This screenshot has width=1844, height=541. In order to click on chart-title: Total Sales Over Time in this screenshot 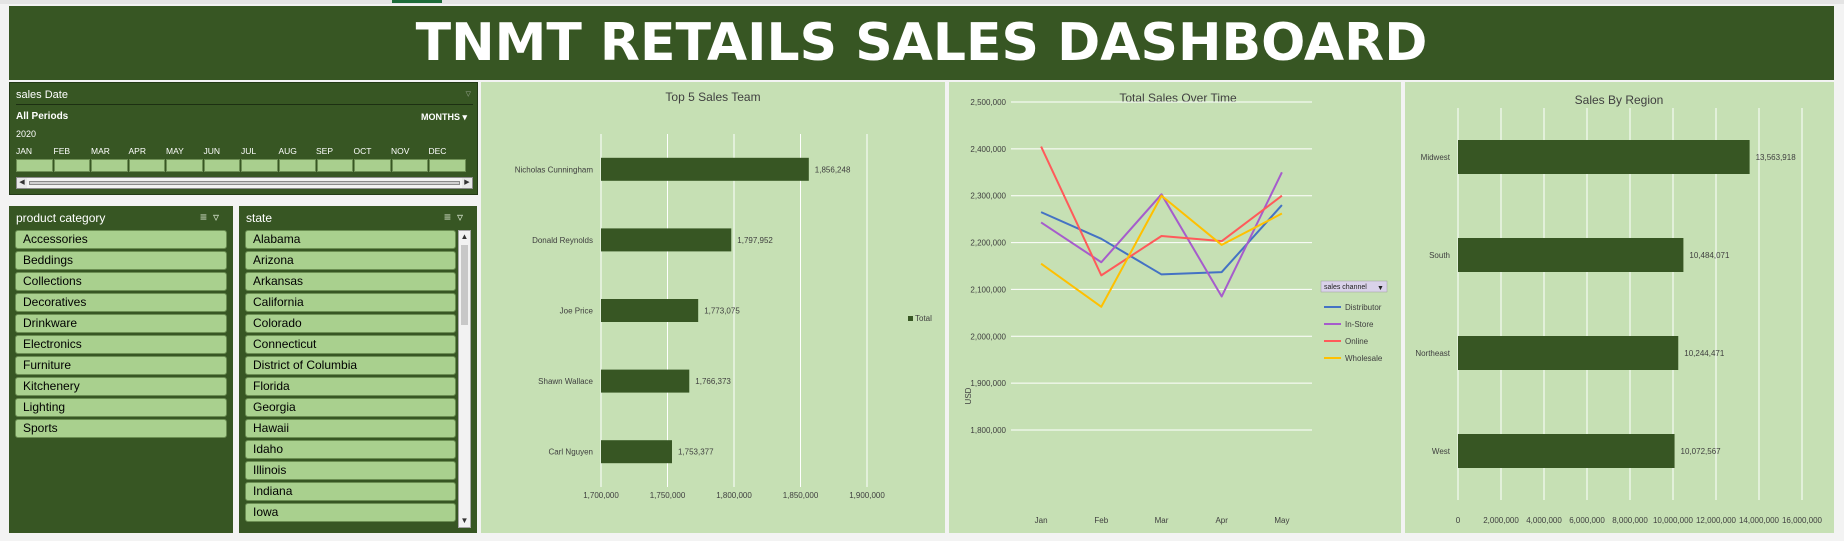, I will do `click(1178, 98)`.